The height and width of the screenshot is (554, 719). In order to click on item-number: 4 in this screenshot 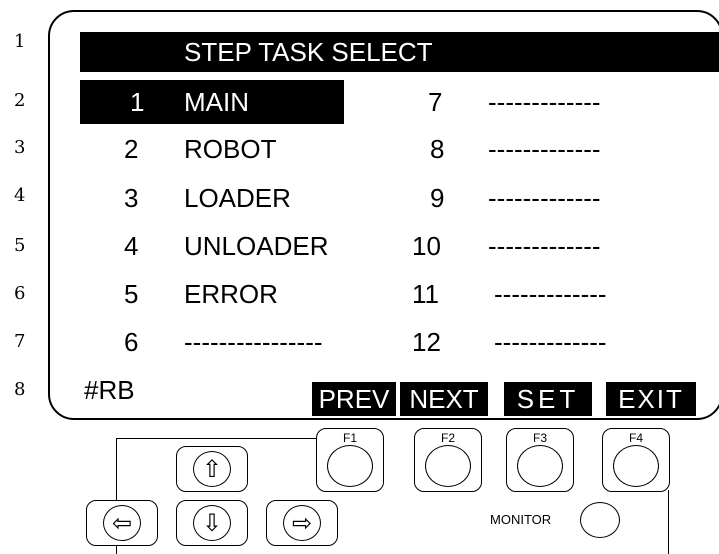, I will do `click(131, 246)`.